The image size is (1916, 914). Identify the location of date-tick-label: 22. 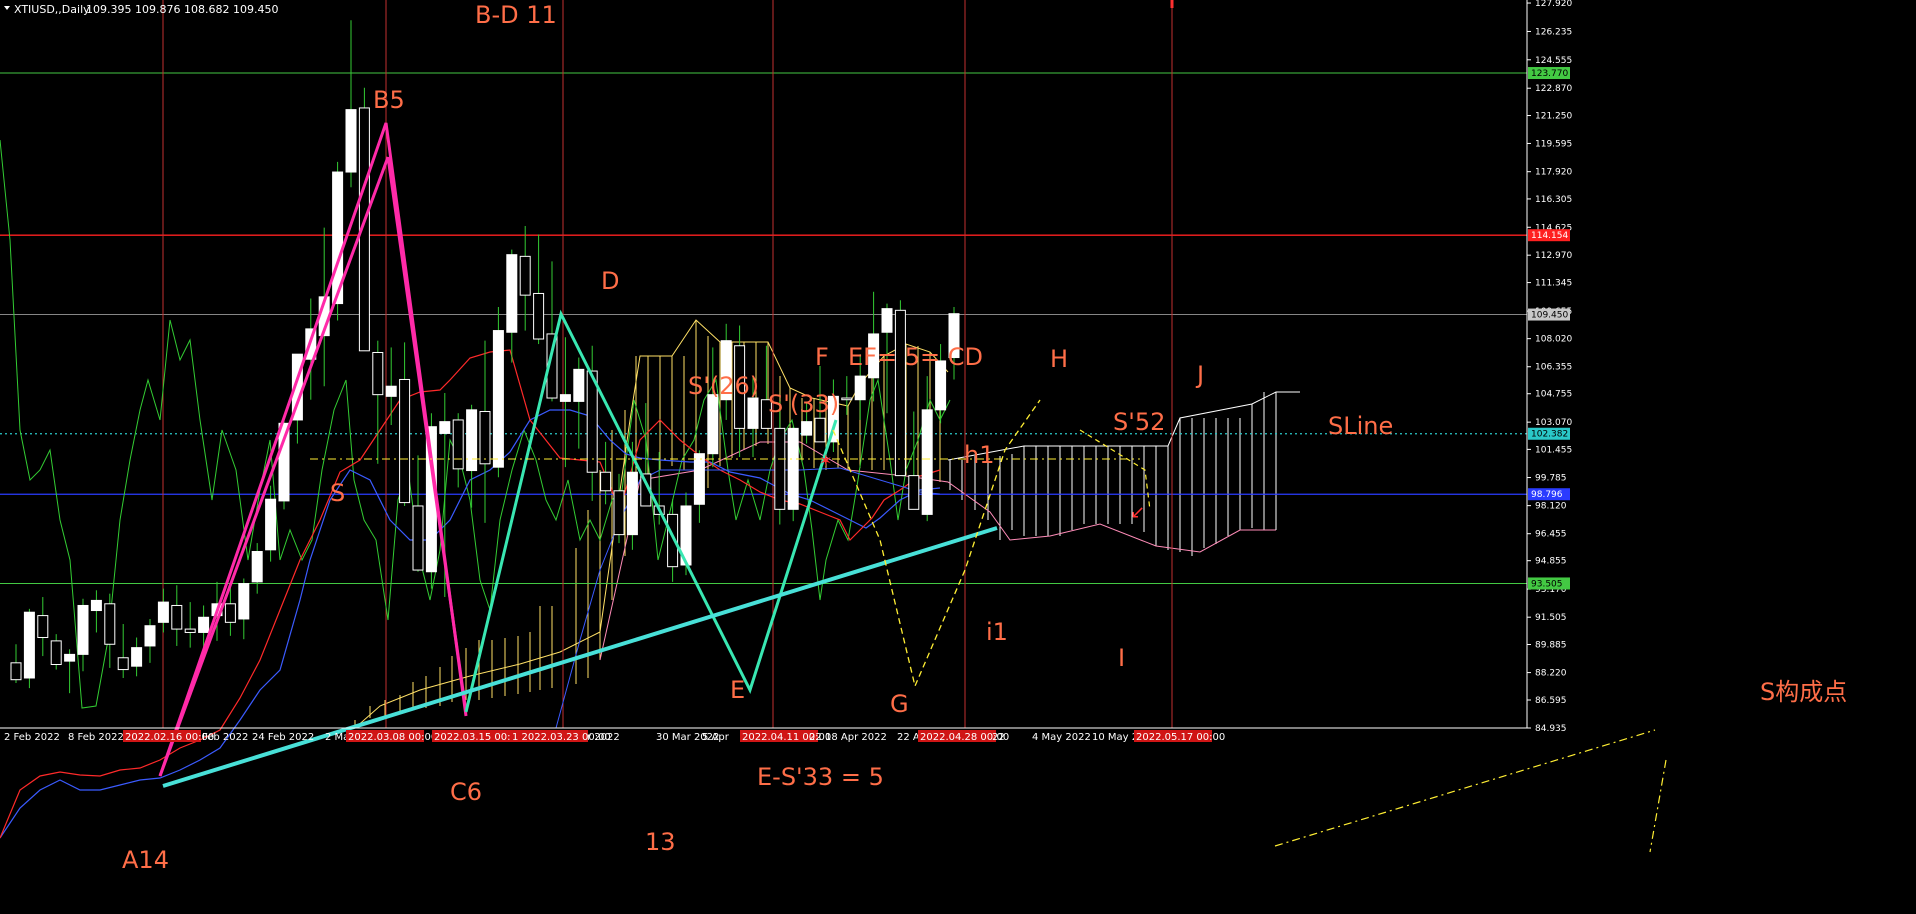
(998, 737).